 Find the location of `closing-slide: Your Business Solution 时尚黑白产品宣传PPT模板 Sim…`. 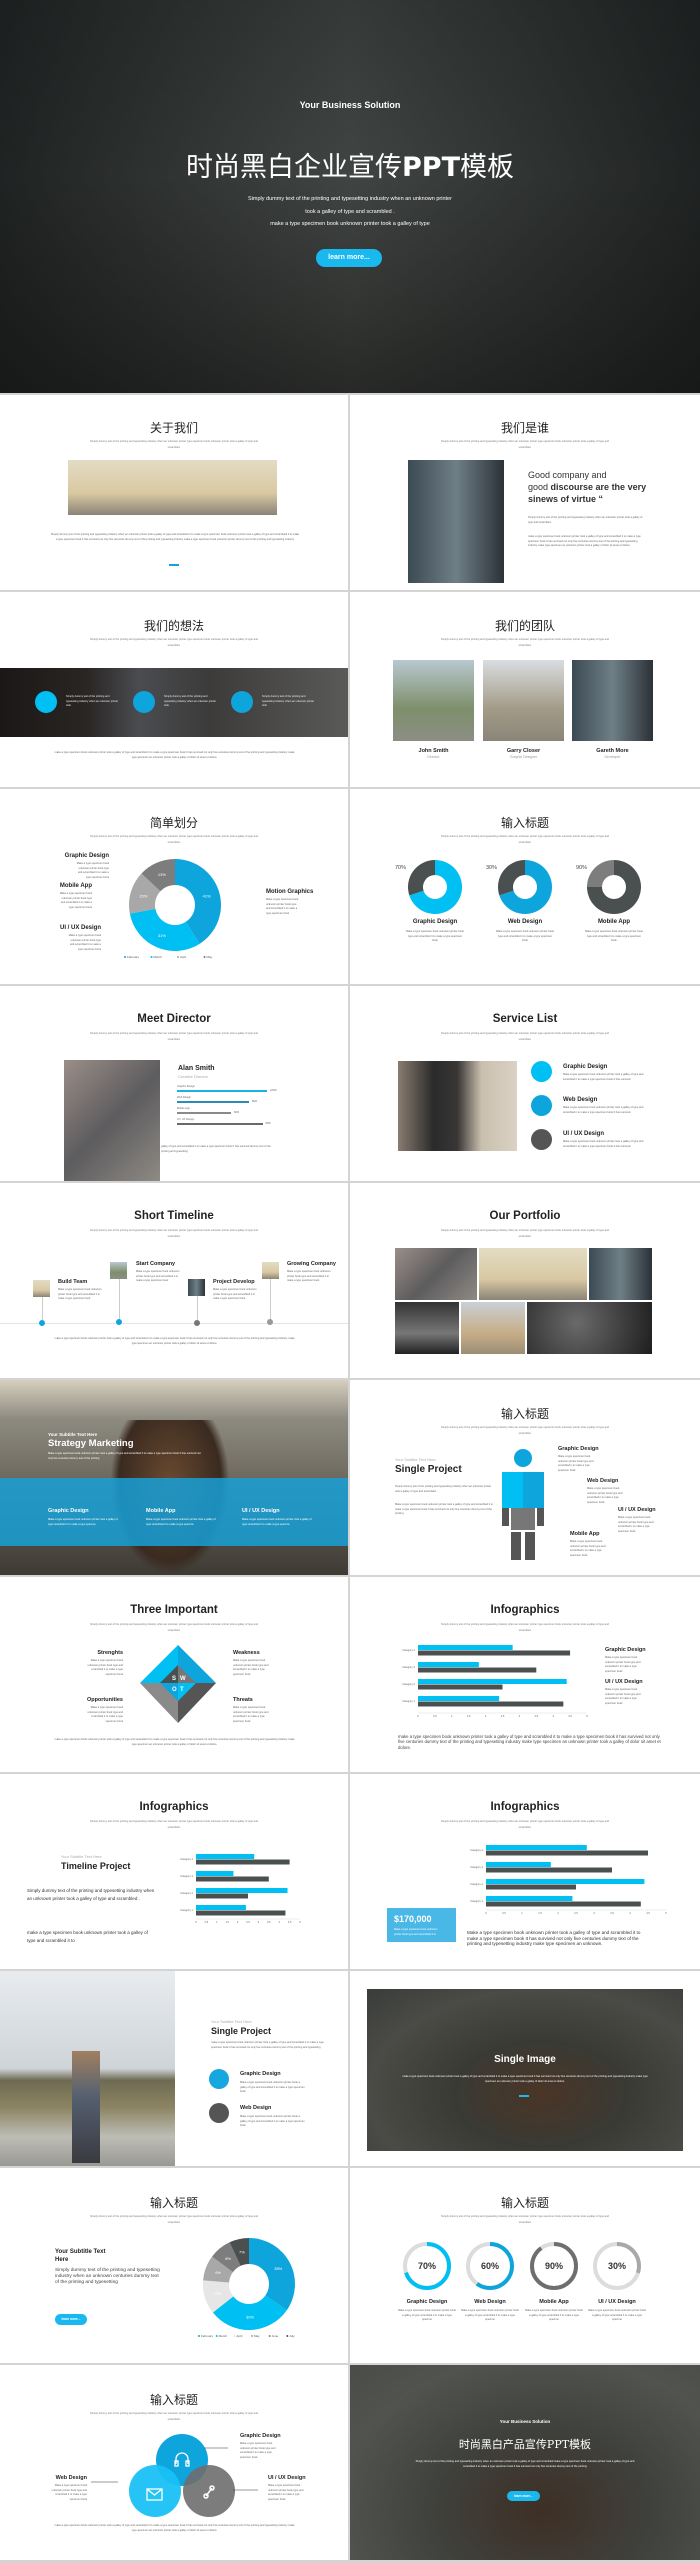

closing-slide: Your Business Solution 时尚黑白产品宣传PPT模板 Sim… is located at coordinates (525, 2462).